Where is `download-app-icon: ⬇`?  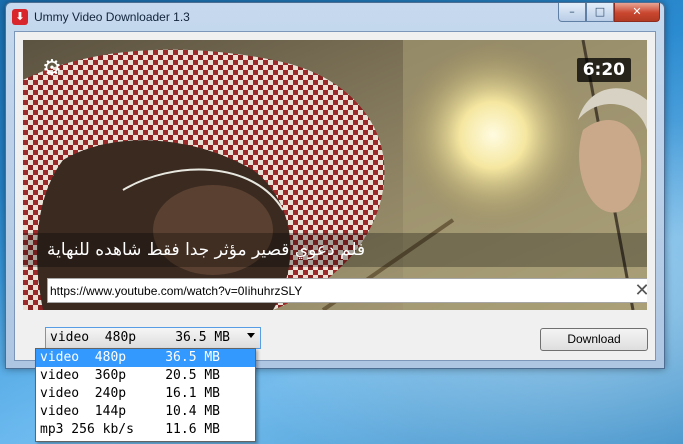
download-app-icon: ⬇ is located at coordinates (20, 17).